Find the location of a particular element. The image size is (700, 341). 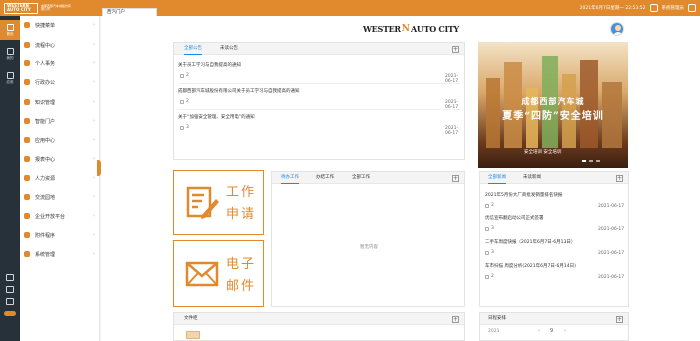

tile-label-line1: 工作 is located at coordinates (241, 192).